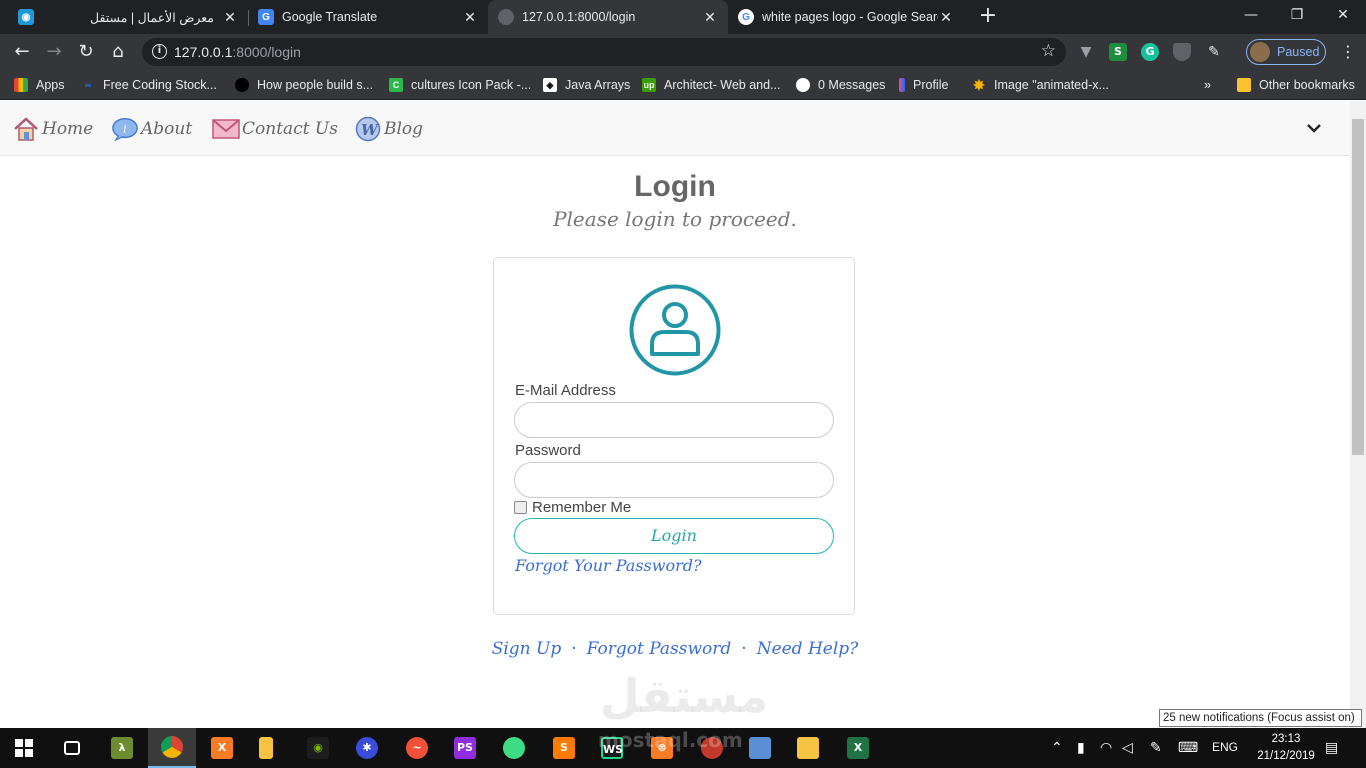 The width and height of the screenshot is (1366, 768). Describe the element at coordinates (52, 129) in the screenshot. I see `nav-home: Home` at that location.